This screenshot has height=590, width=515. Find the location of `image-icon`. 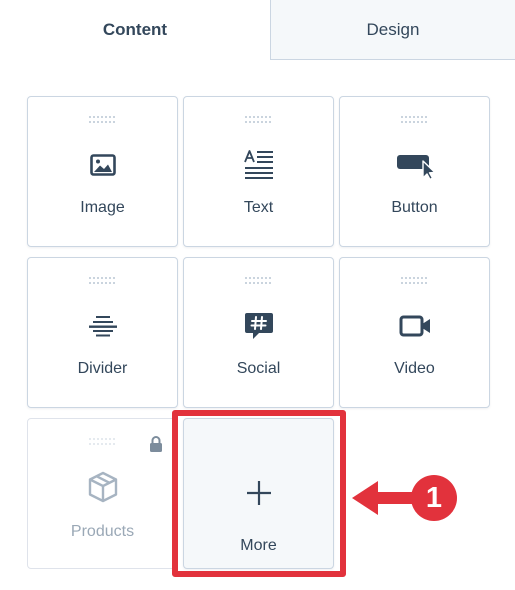

image-icon is located at coordinates (103, 165).